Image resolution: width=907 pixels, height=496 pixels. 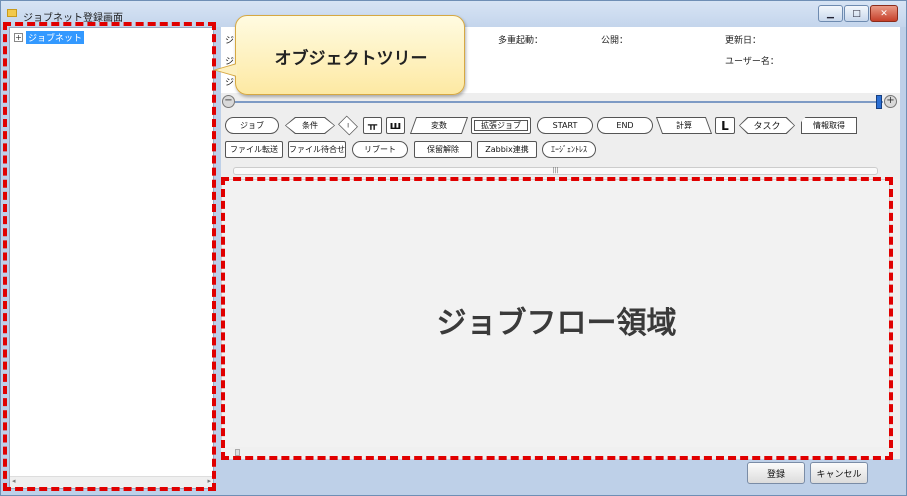 I want to click on maximize-button: □, so click(x=856, y=13).